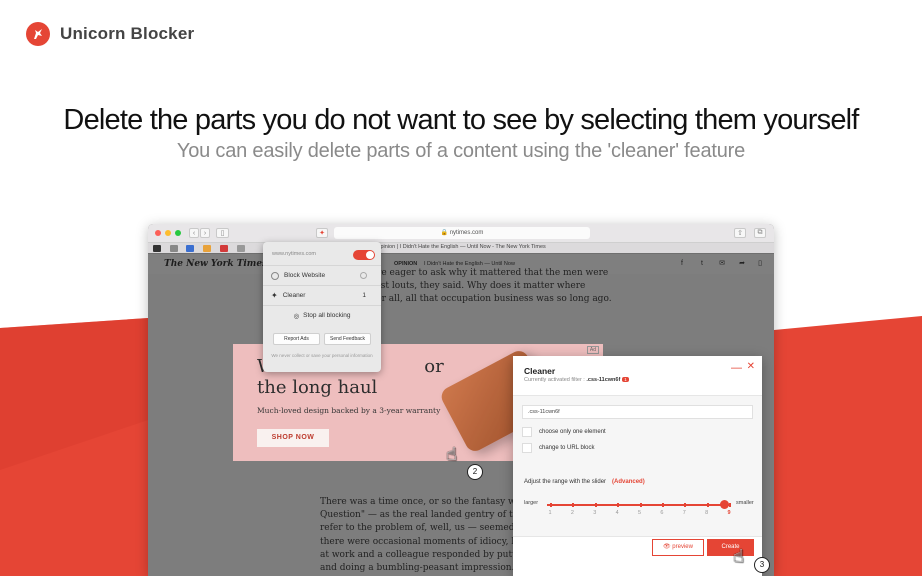  I want to click on step-three-badge: 3, so click(762, 565).